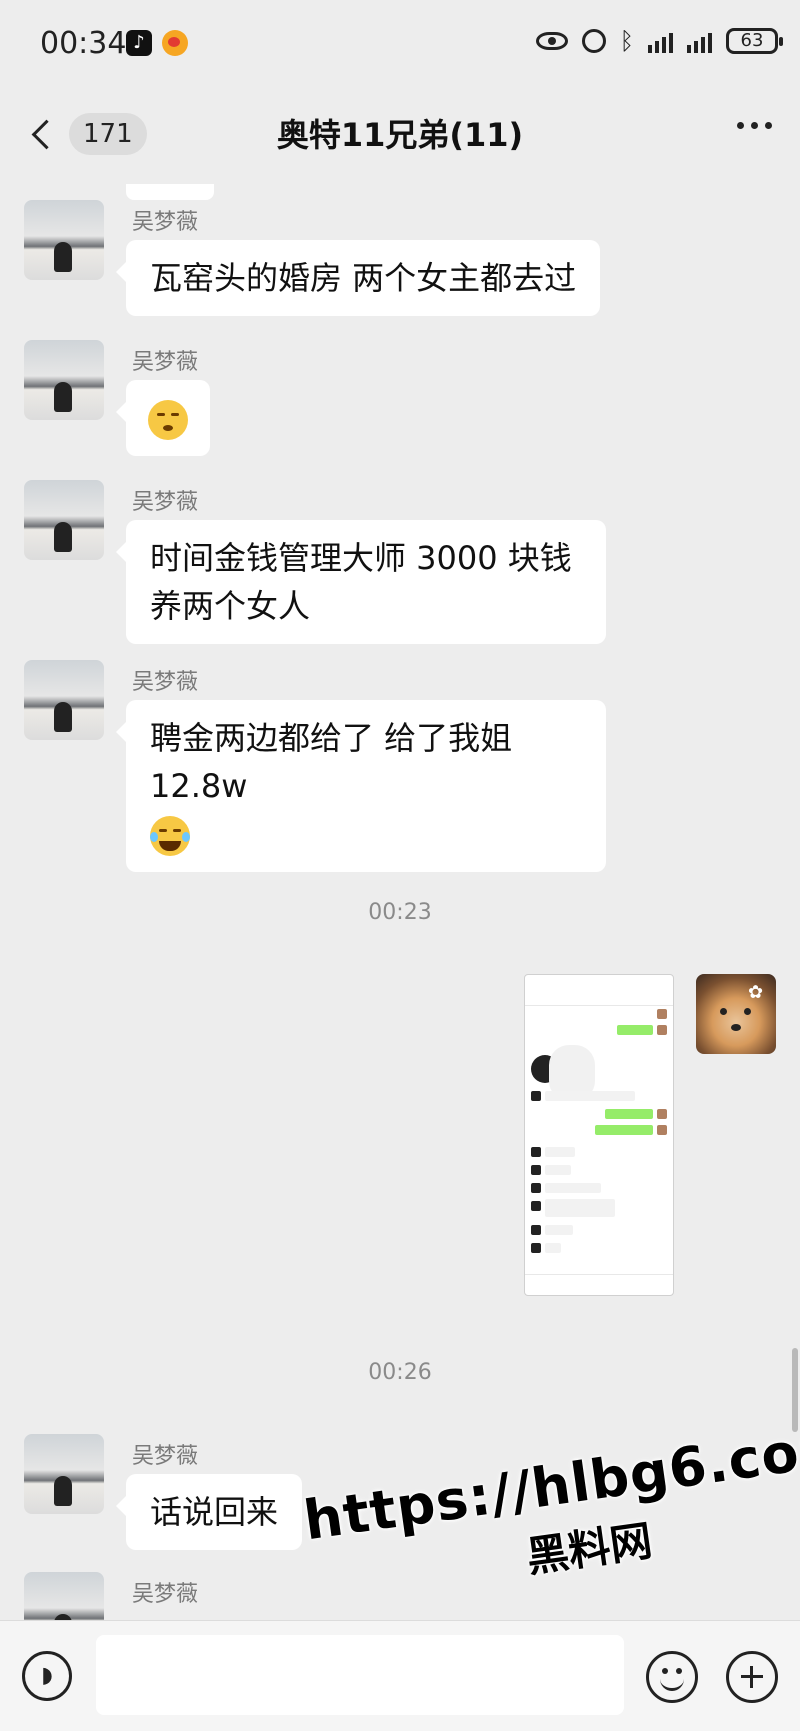  I want to click on alarm-icon, so click(593, 41).